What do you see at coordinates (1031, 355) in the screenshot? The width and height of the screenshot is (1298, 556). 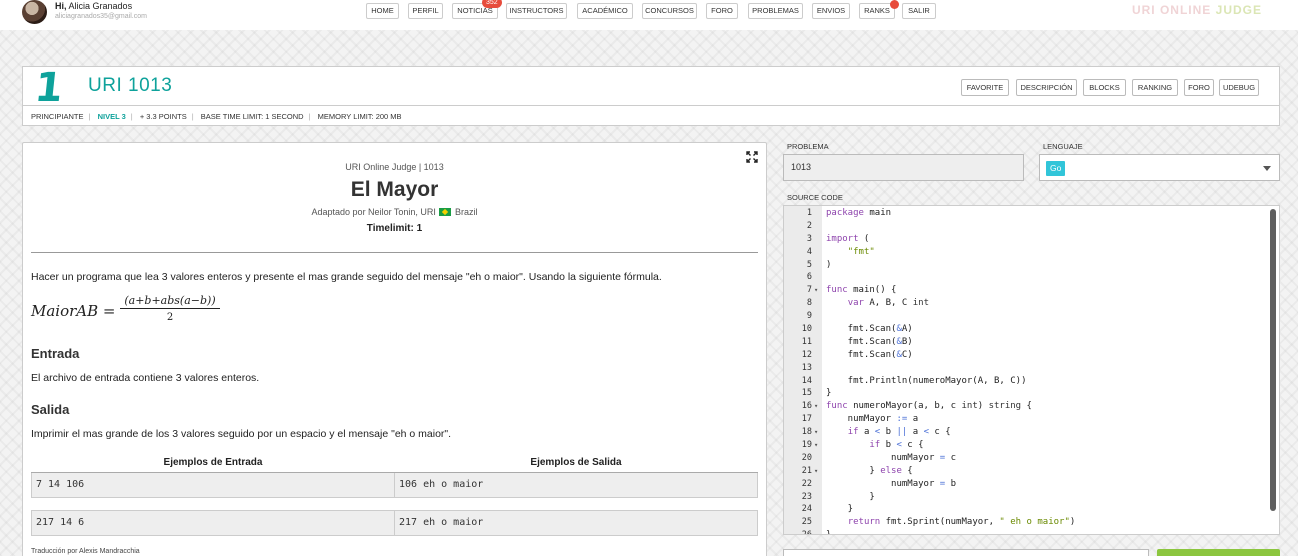 I see `code-line: 12 fmt.Scan(&C)` at bounding box center [1031, 355].